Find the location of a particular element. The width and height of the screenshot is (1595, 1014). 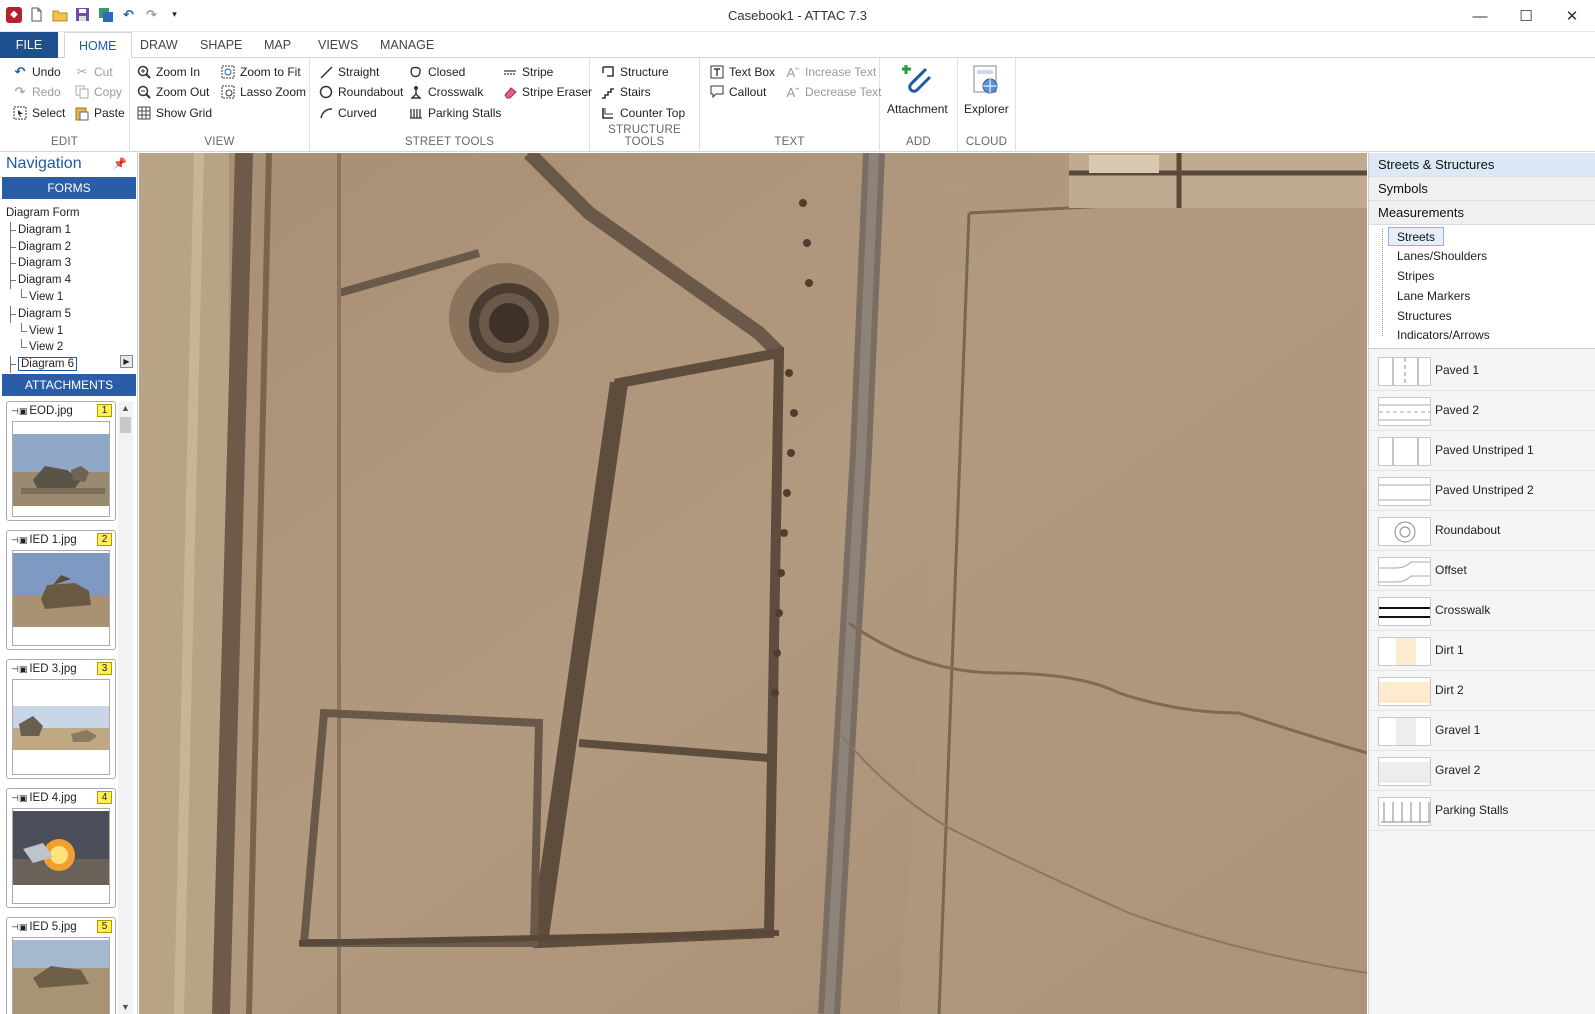

tree-item-diagram-6: Diagram 6 is located at coordinates (71, 364).